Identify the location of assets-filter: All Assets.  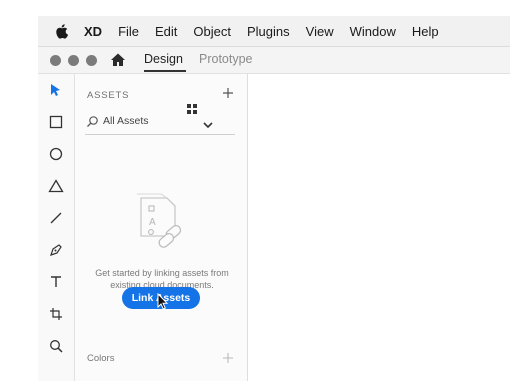
(160, 123).